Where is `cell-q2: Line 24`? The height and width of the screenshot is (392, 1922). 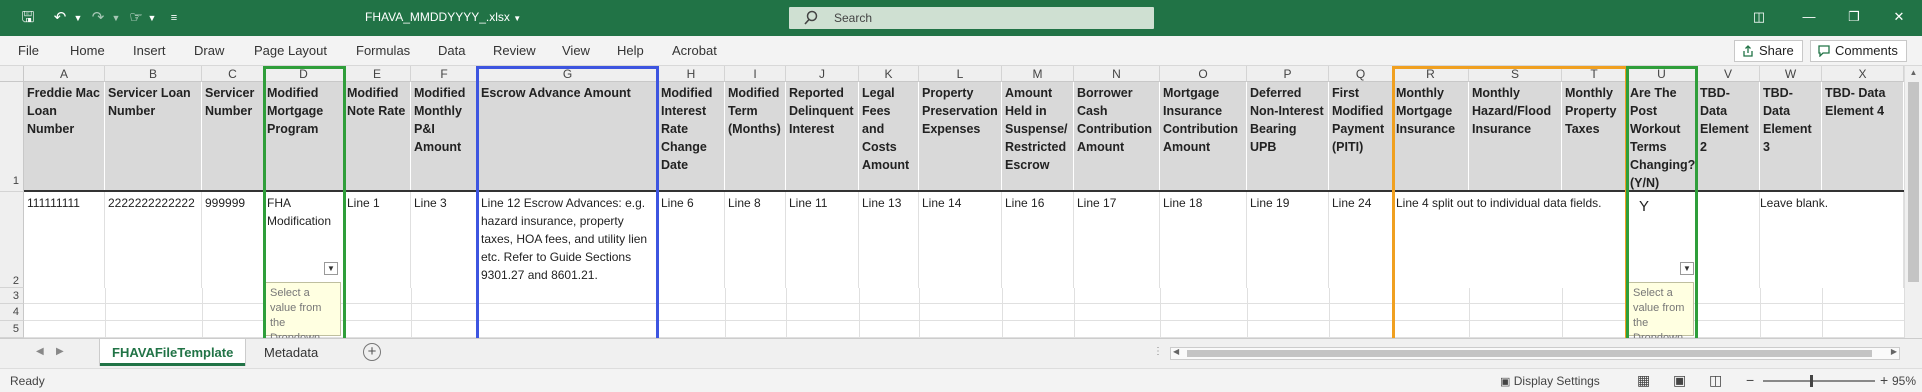 cell-q2: Line 24 is located at coordinates (1361, 240).